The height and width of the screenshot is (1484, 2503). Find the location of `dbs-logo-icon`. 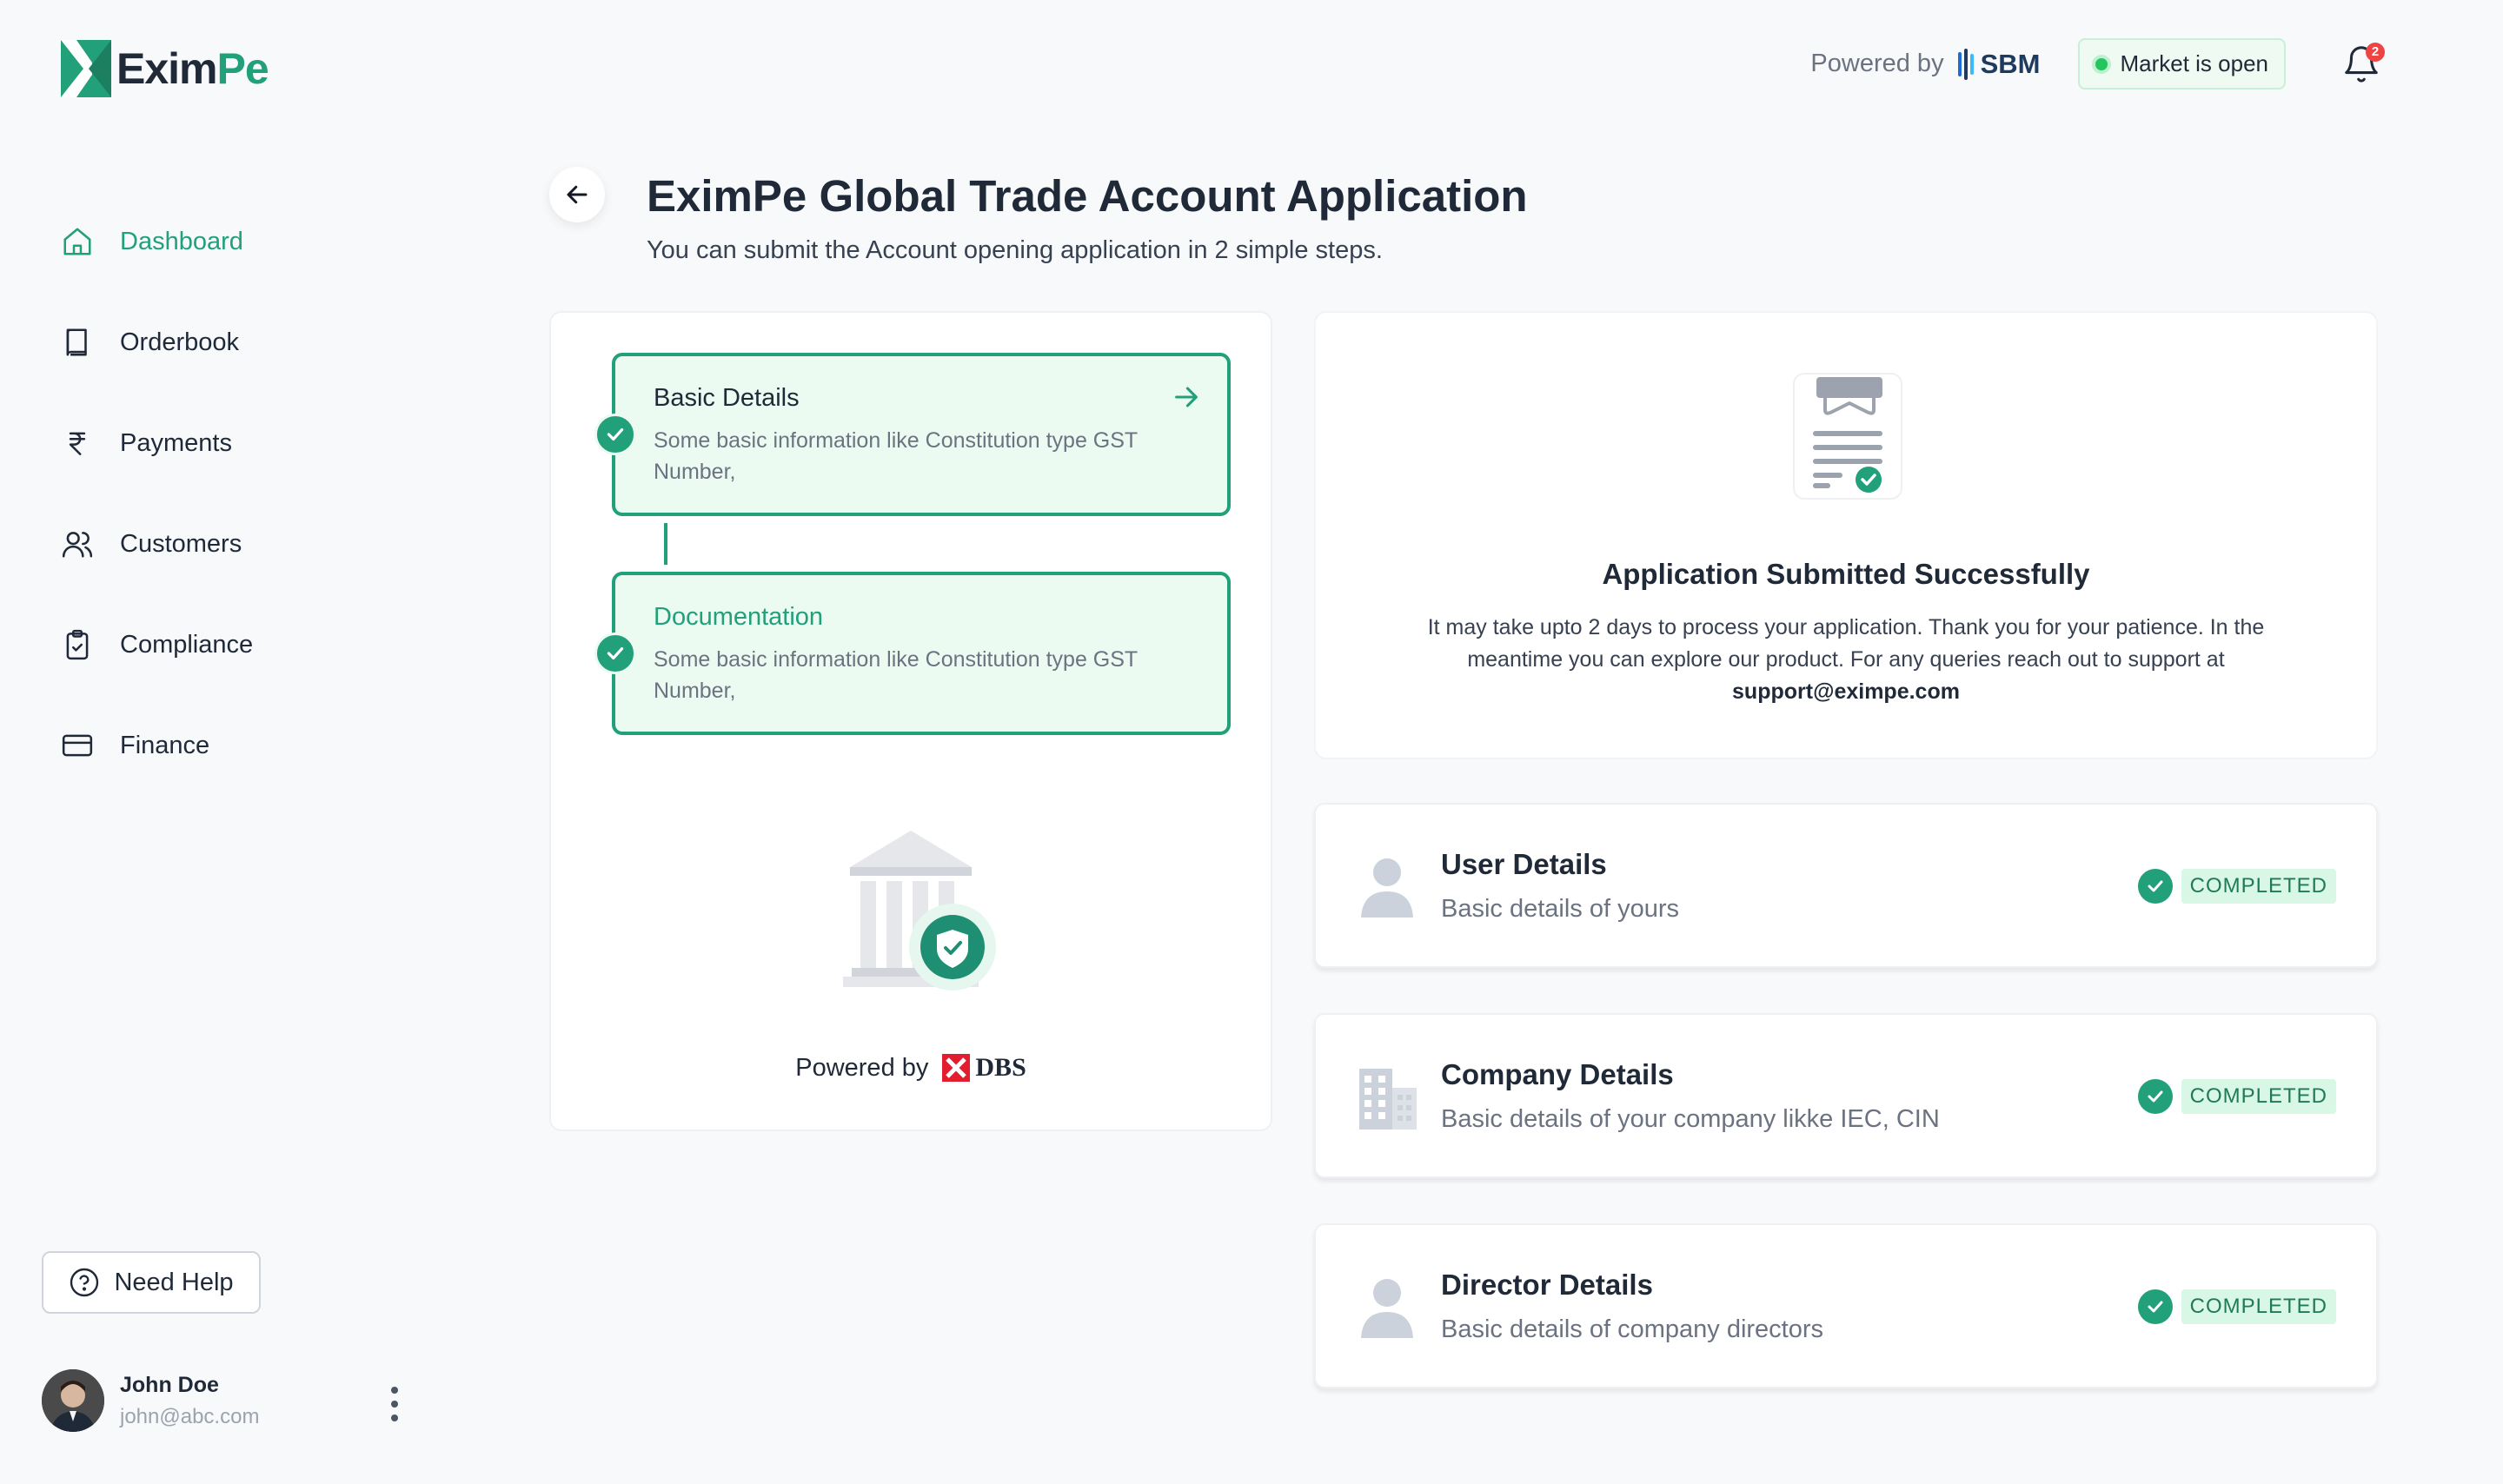

dbs-logo-icon is located at coordinates (956, 1068).